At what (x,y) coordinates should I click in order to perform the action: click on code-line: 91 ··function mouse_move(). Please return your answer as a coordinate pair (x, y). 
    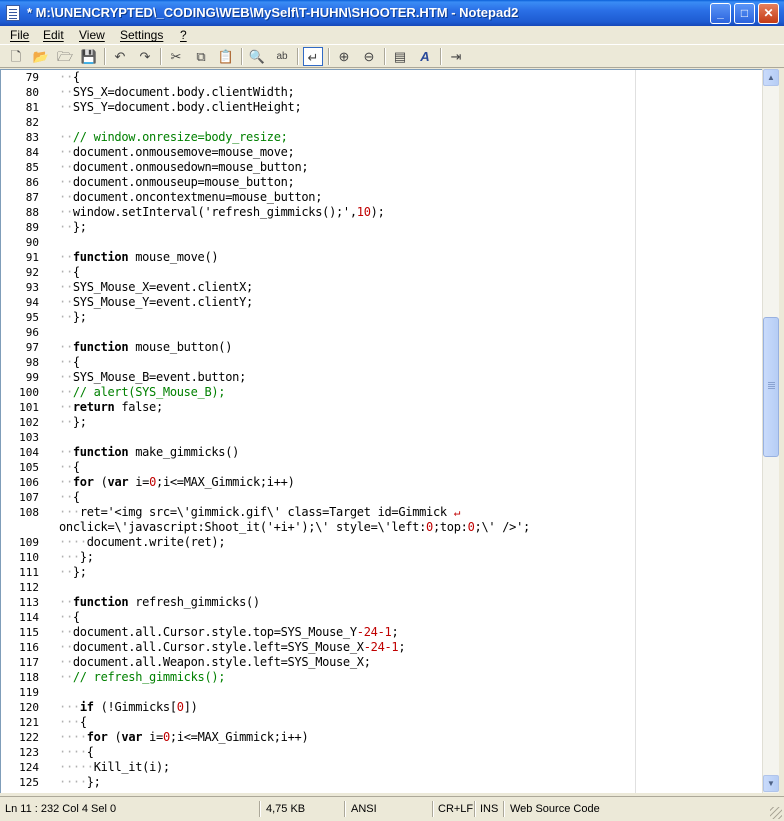
    Looking at the image, I should click on (381, 257).